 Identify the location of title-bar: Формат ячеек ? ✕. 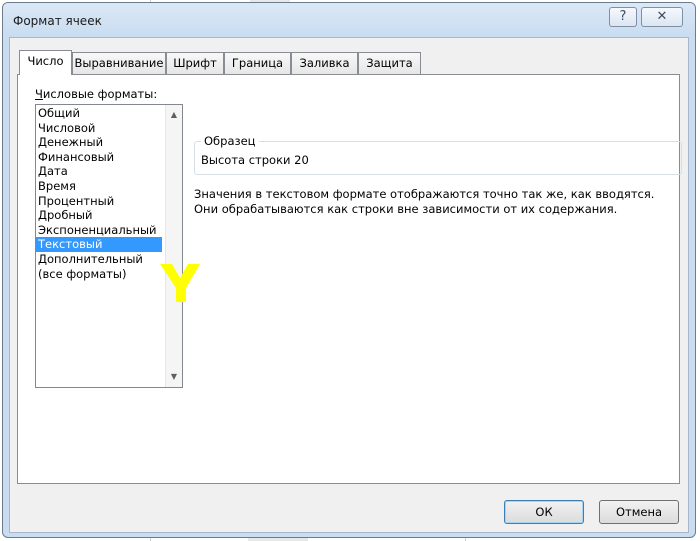
(349, 20).